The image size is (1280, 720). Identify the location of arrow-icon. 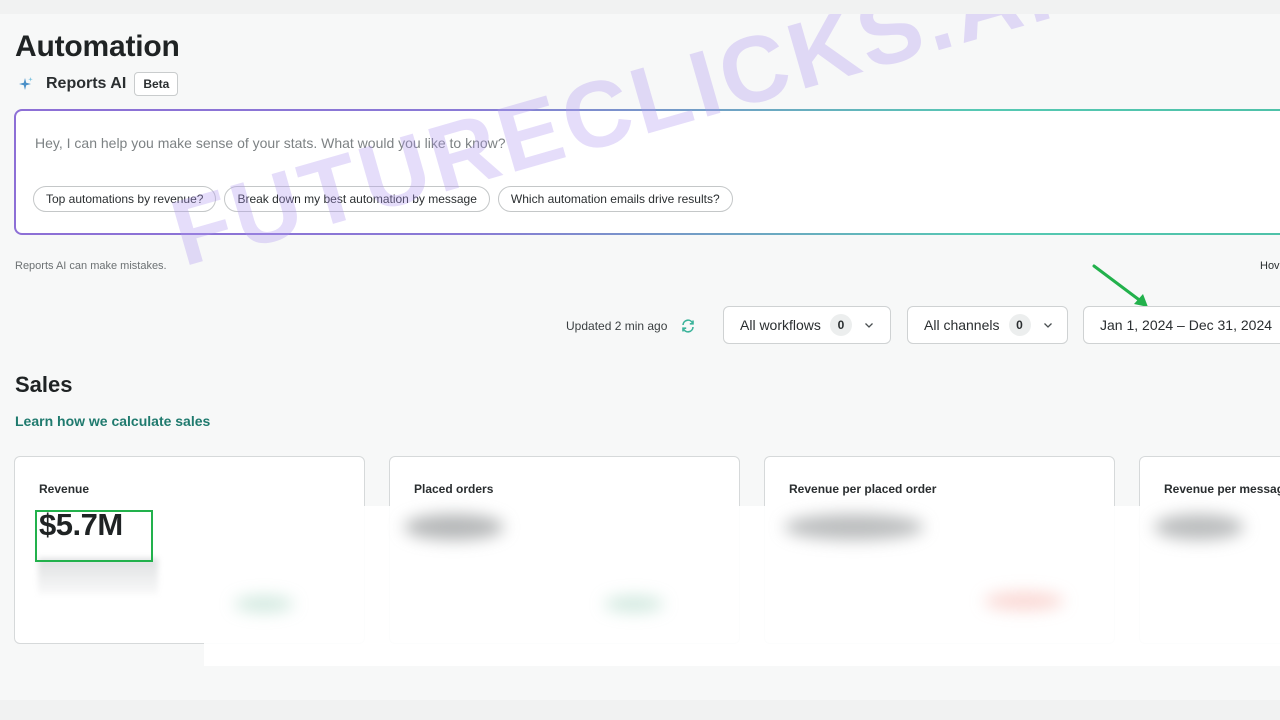
(1120, 285).